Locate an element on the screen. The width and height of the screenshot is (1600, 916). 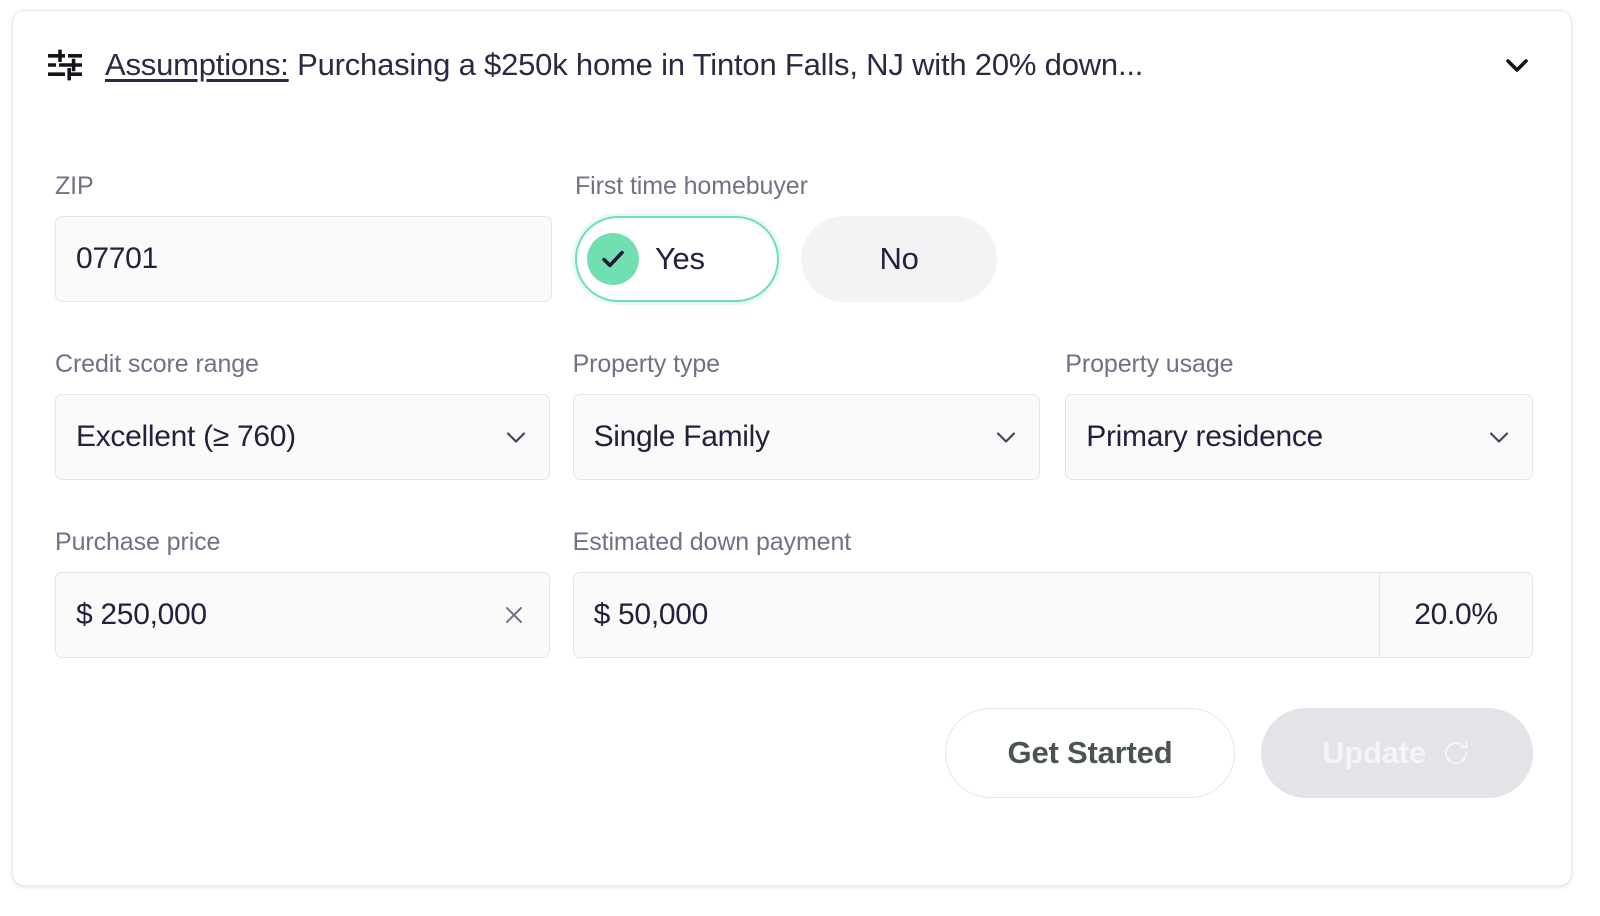
get-started-label: Get Started is located at coordinates (1090, 752).